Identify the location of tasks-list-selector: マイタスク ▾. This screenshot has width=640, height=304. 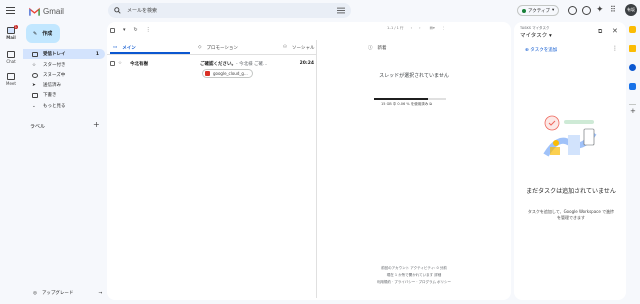
(536, 35).